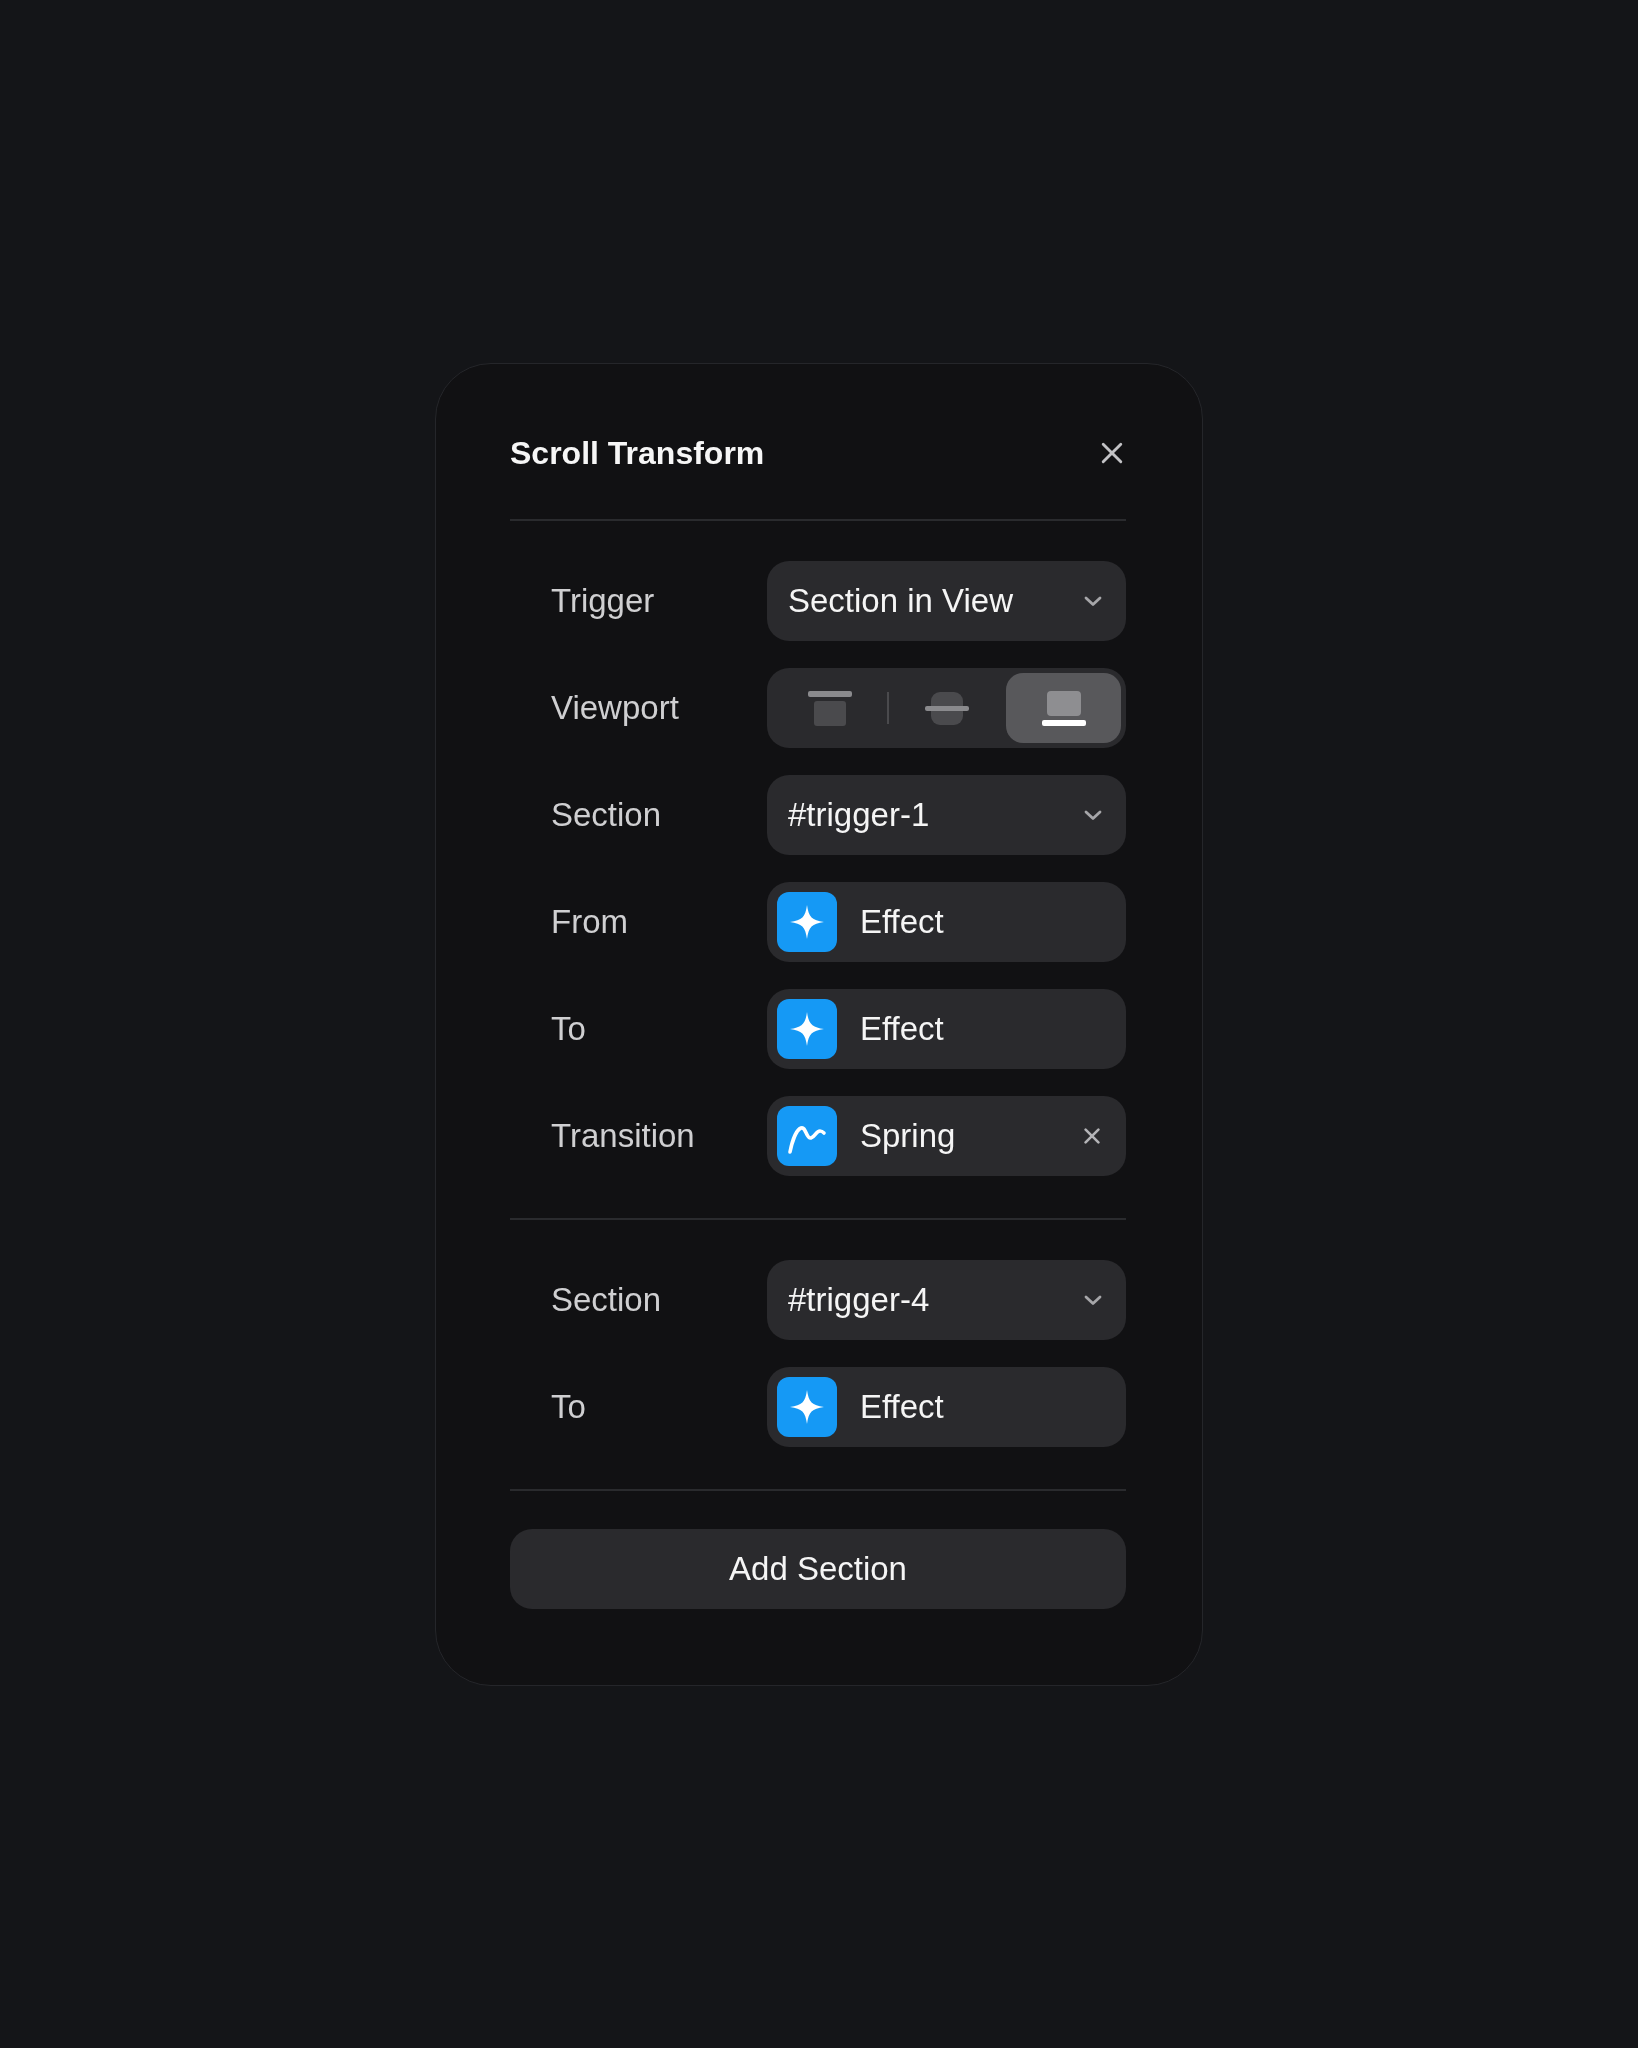 The height and width of the screenshot is (2048, 1638). Describe the element at coordinates (807, 1136) in the screenshot. I see `curve-icon` at that location.